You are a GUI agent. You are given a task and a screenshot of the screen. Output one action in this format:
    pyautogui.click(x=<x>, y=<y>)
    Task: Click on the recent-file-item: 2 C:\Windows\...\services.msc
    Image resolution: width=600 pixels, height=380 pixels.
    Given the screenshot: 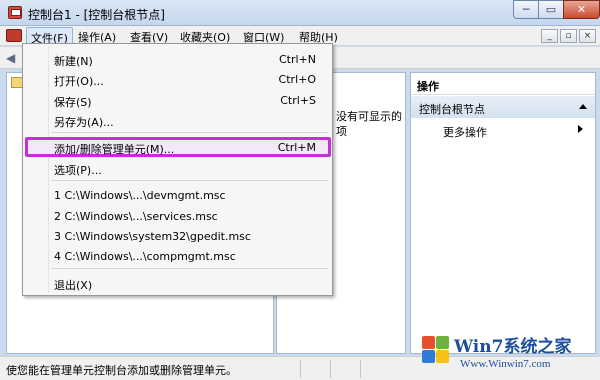 What is the action you would take?
    pyautogui.click(x=136, y=216)
    